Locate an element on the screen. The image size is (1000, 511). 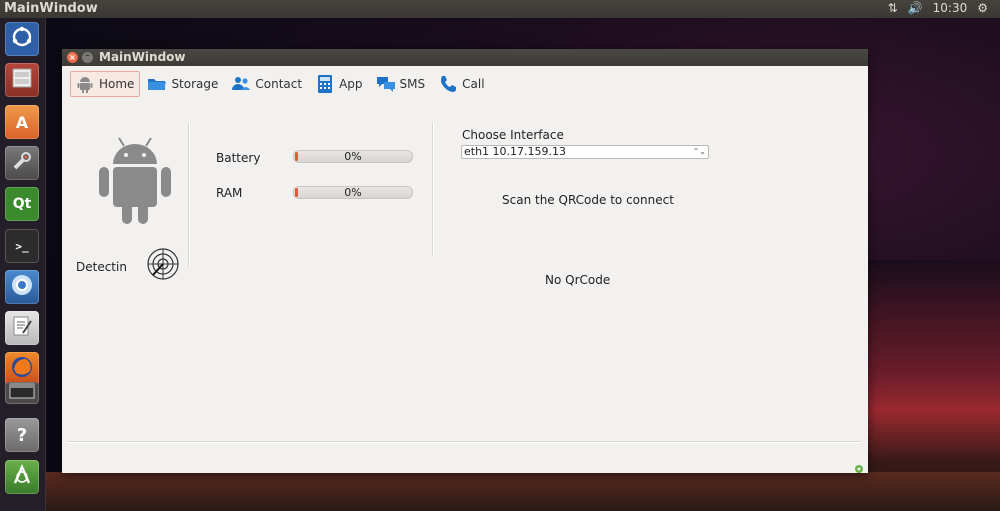
android-icon is located at coordinates (85, 84).